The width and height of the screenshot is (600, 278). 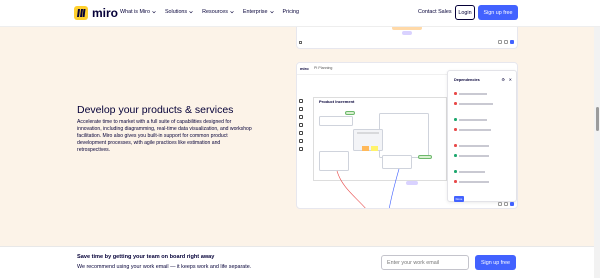 What do you see at coordinates (503, 79) in the screenshot?
I see `gear-icon: ⚙` at bounding box center [503, 79].